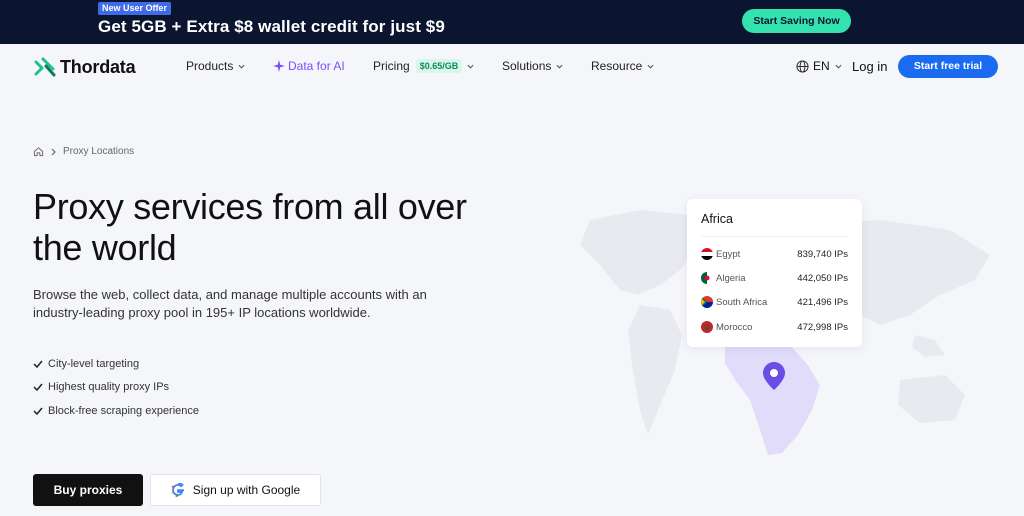  I want to click on google-icon, so click(177, 490).